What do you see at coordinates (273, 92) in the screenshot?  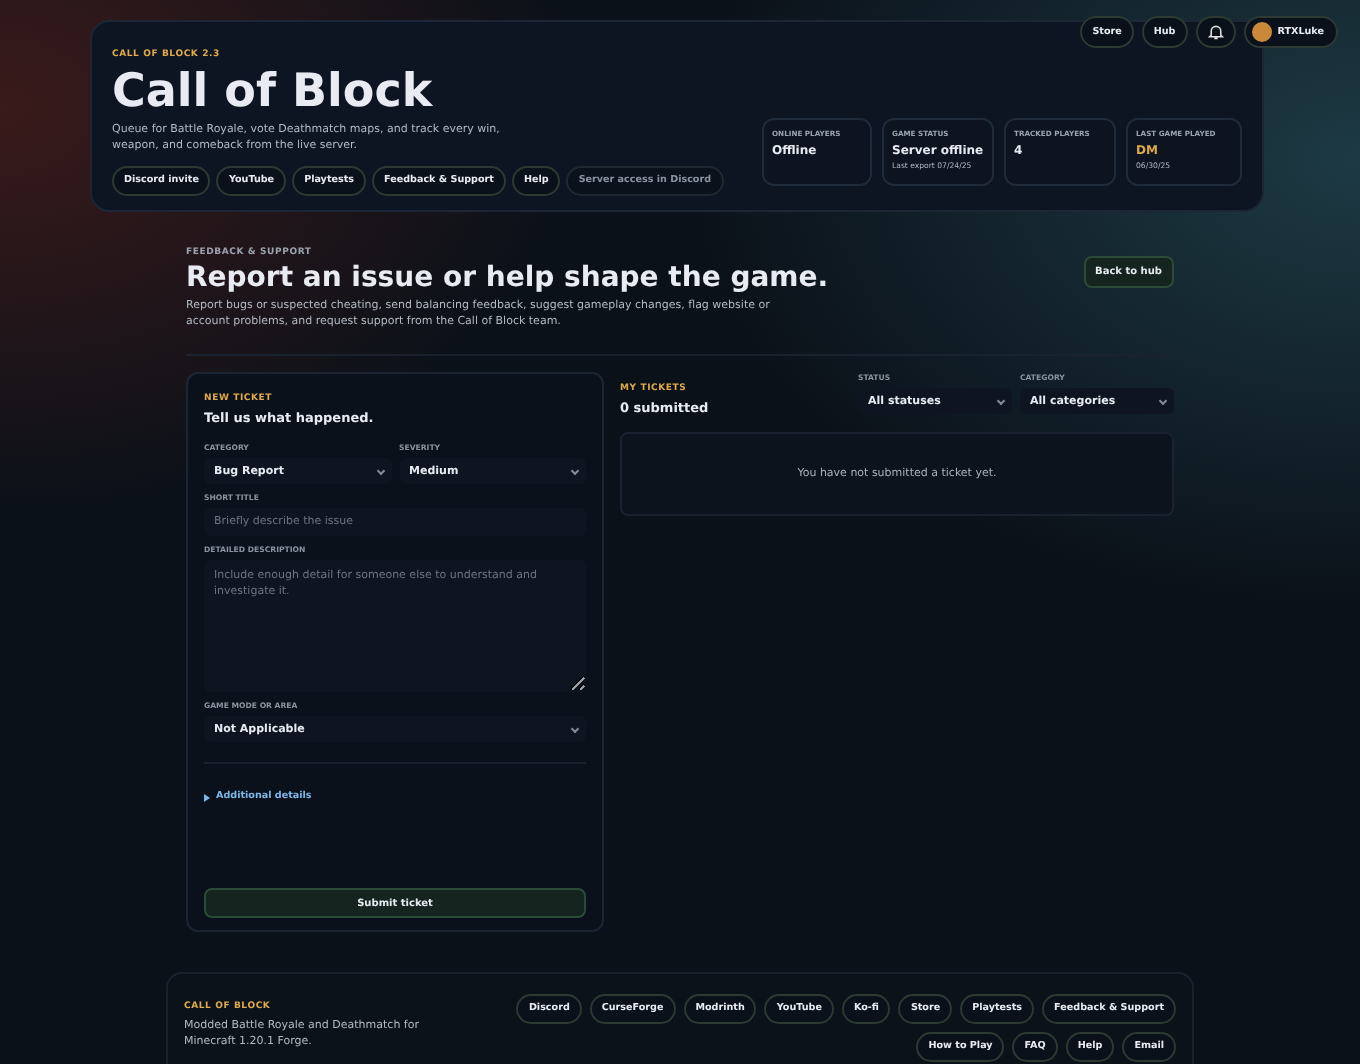 I see `hero-title: Call of Block` at bounding box center [273, 92].